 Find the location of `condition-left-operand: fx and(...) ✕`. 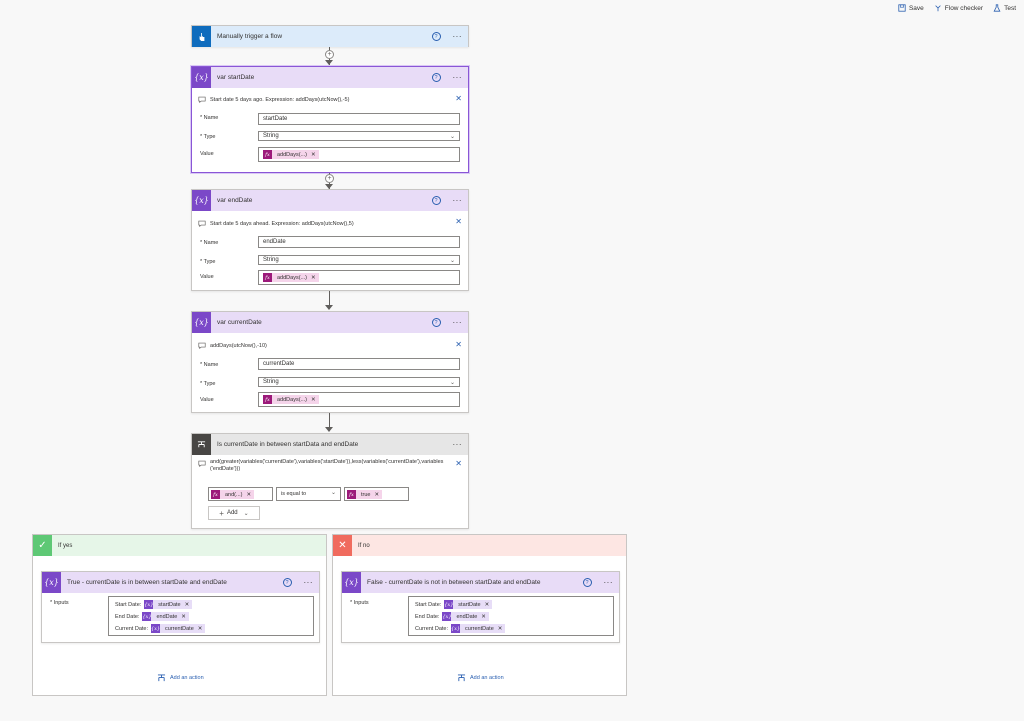

condition-left-operand: fx and(...) ✕ is located at coordinates (240, 494).